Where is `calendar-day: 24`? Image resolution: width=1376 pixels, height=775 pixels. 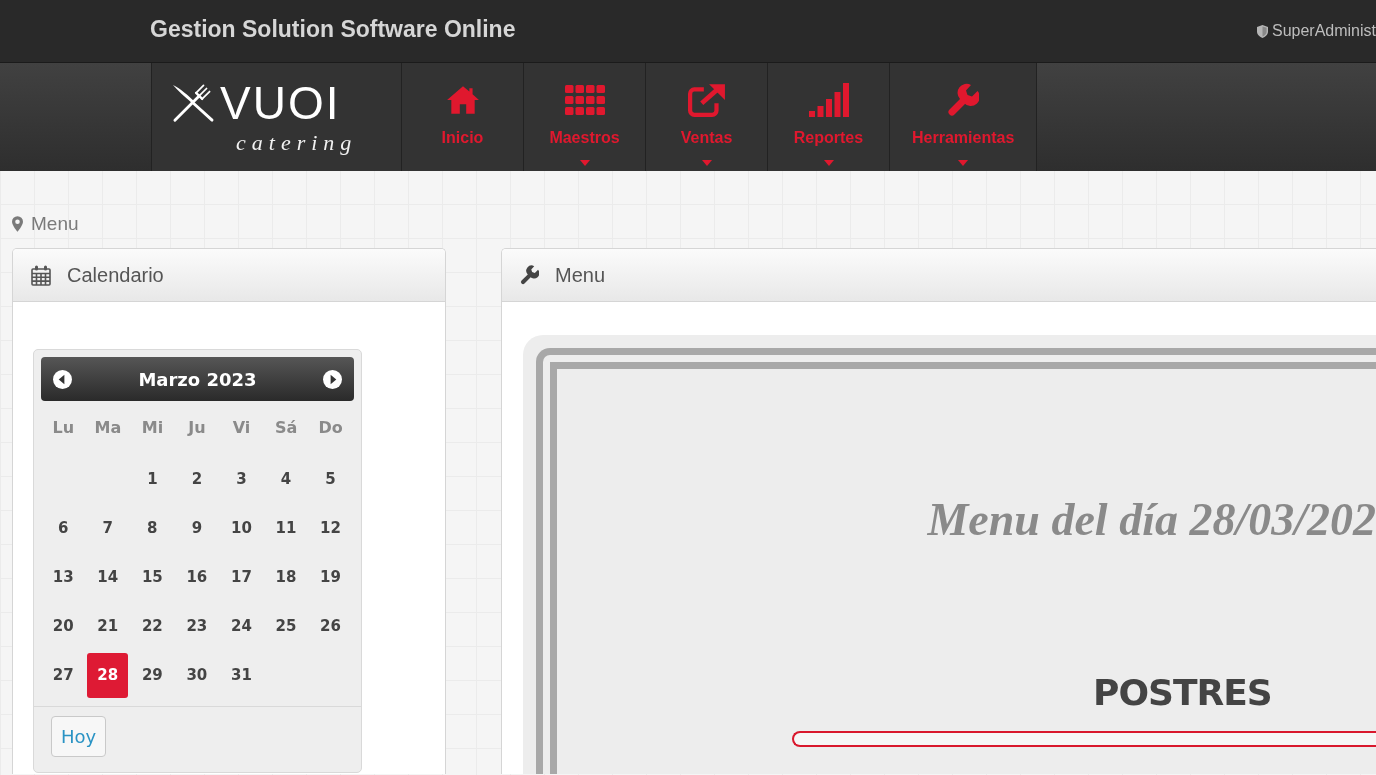 calendar-day: 24 is located at coordinates (241, 626).